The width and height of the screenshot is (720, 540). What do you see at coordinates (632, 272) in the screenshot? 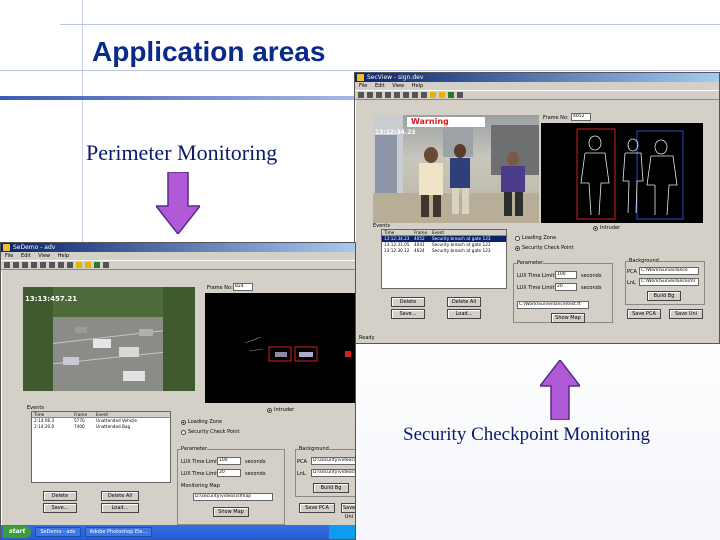
I see `pca-label: PCA` at bounding box center [632, 272].